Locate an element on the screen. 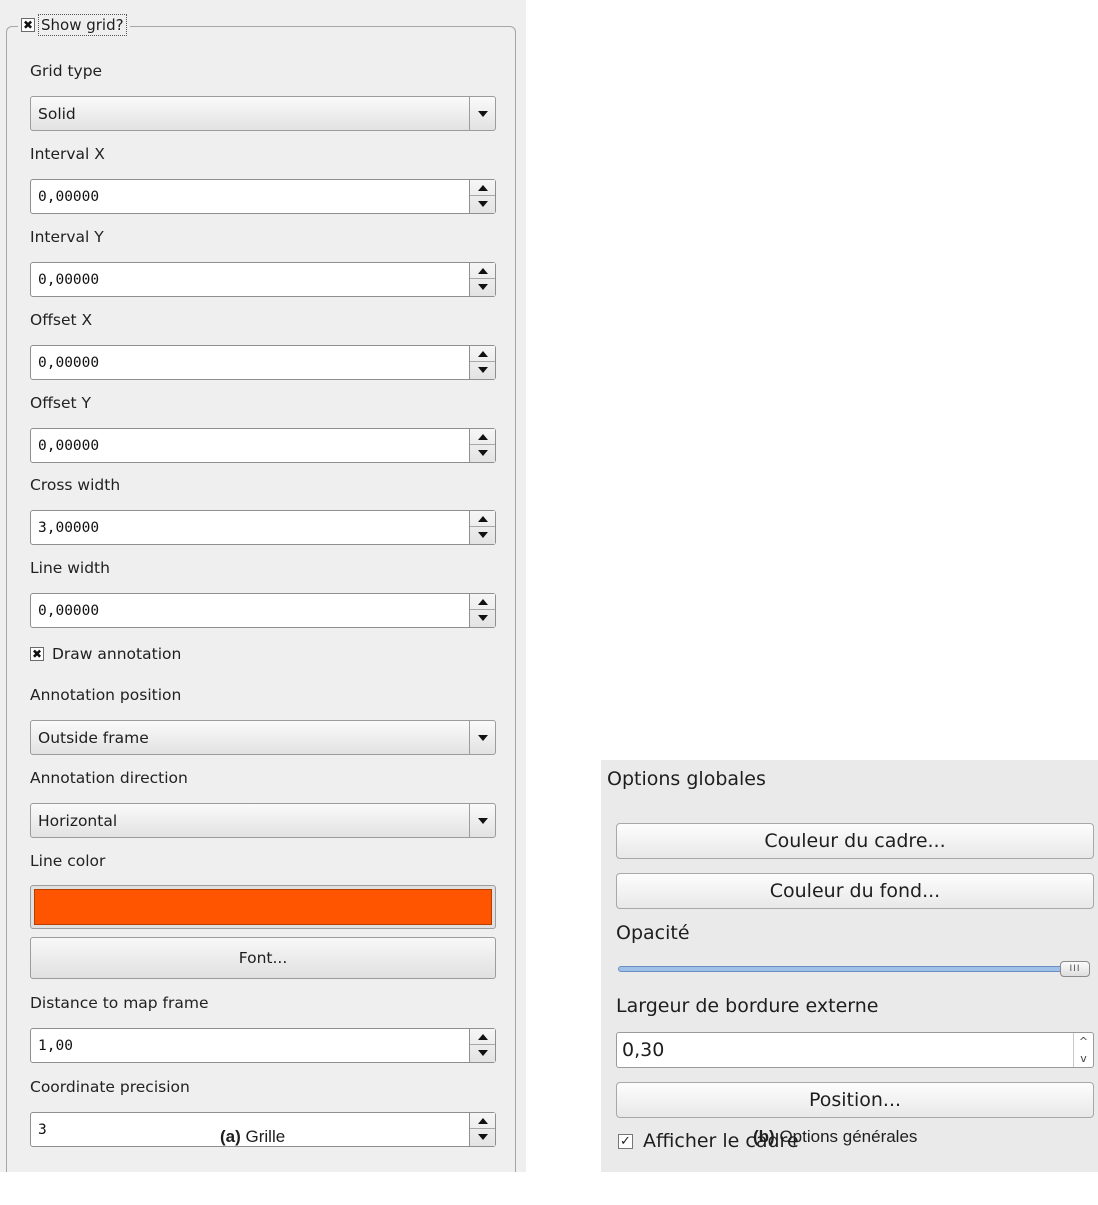 This screenshot has height=1205, width=1098. opacity-slider-handle: III is located at coordinates (1075, 969).